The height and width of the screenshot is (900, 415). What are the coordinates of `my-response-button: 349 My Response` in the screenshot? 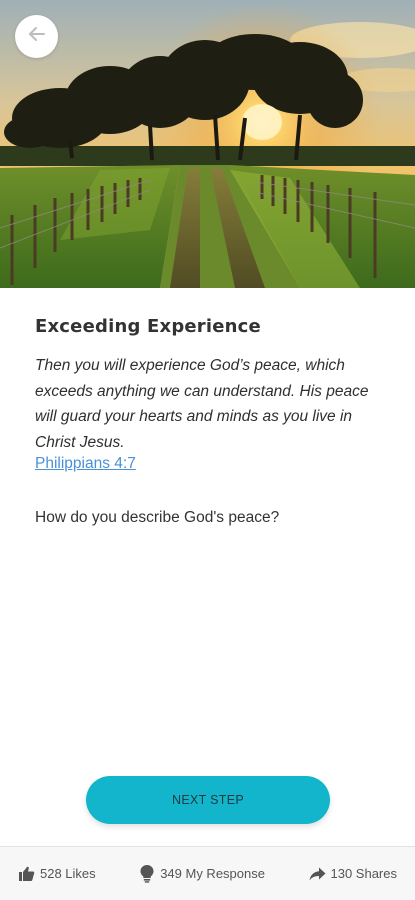 It's located at (202, 873).